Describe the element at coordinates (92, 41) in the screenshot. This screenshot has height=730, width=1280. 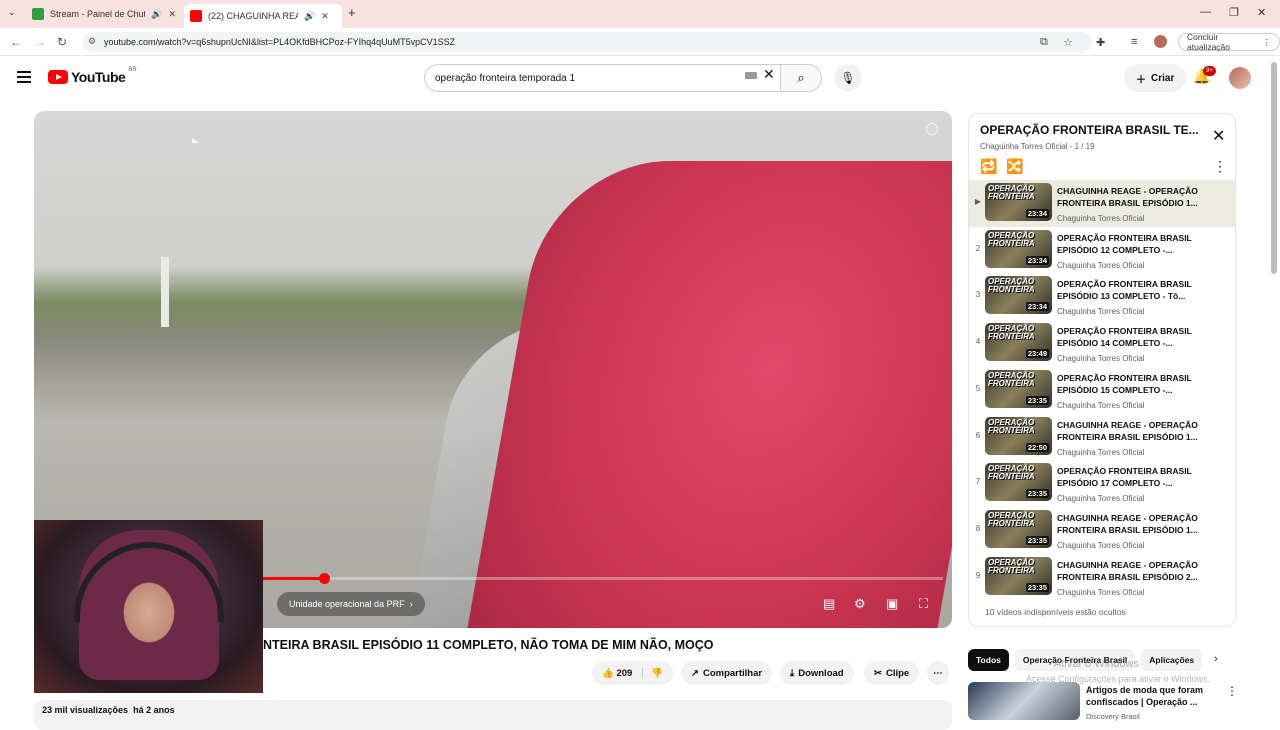
I see `site-info-icon: ⚙` at that location.